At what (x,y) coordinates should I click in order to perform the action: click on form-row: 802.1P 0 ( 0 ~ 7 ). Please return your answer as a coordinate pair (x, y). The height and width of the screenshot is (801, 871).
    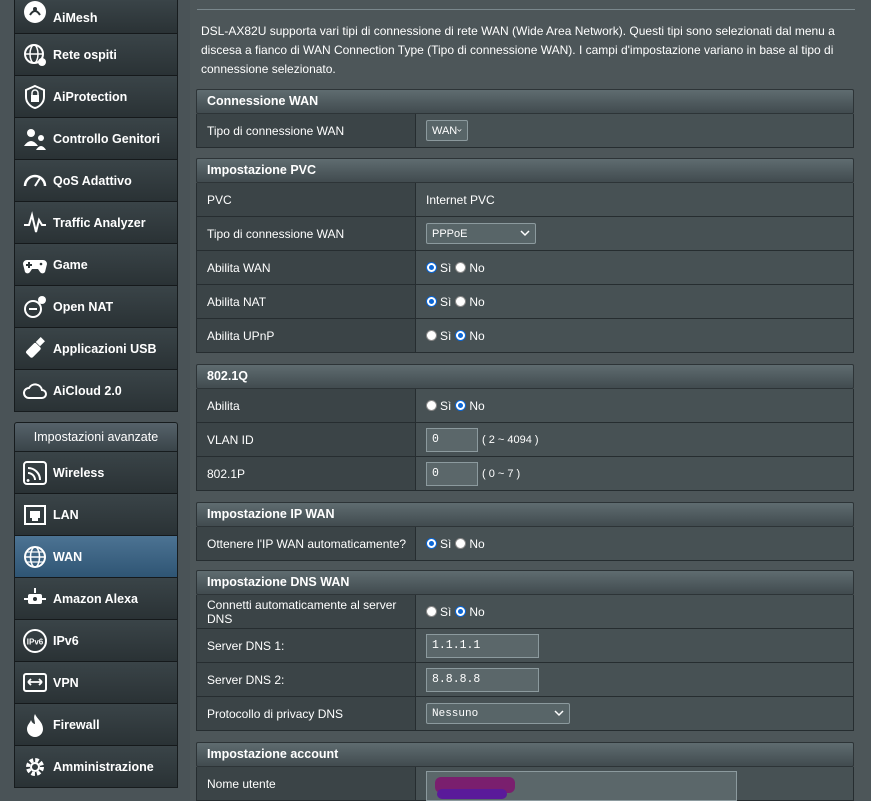
    Looking at the image, I should click on (525, 474).